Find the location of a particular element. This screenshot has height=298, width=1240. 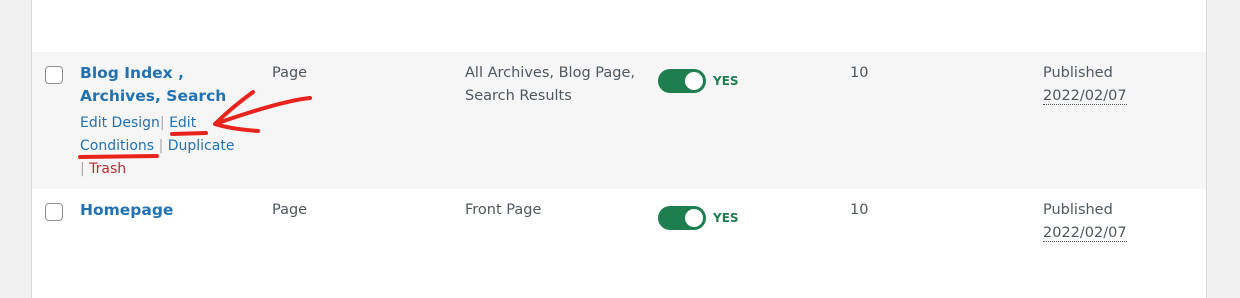

duplicate-link: Duplicate is located at coordinates (201, 146).